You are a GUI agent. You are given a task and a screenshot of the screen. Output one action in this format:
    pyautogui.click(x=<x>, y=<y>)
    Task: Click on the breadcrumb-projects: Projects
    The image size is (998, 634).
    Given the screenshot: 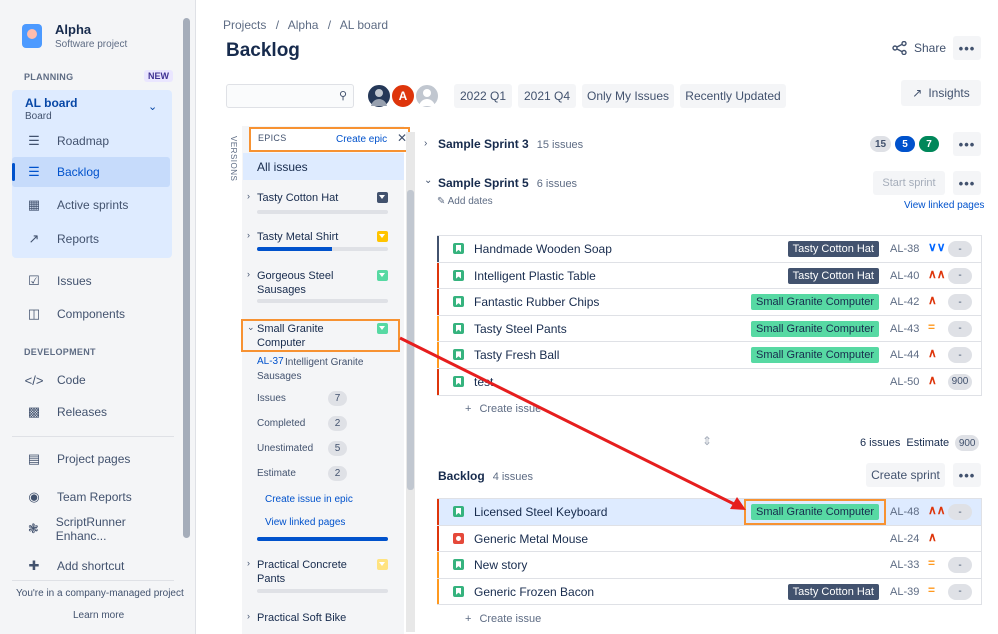 What is the action you would take?
    pyautogui.click(x=244, y=25)
    